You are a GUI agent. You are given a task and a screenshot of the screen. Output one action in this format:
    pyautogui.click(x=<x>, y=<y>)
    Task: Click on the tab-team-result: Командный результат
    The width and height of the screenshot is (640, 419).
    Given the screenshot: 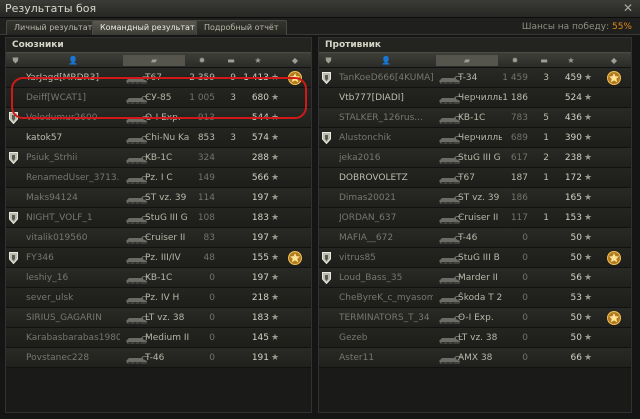 What is the action you would take?
    pyautogui.click(x=147, y=27)
    